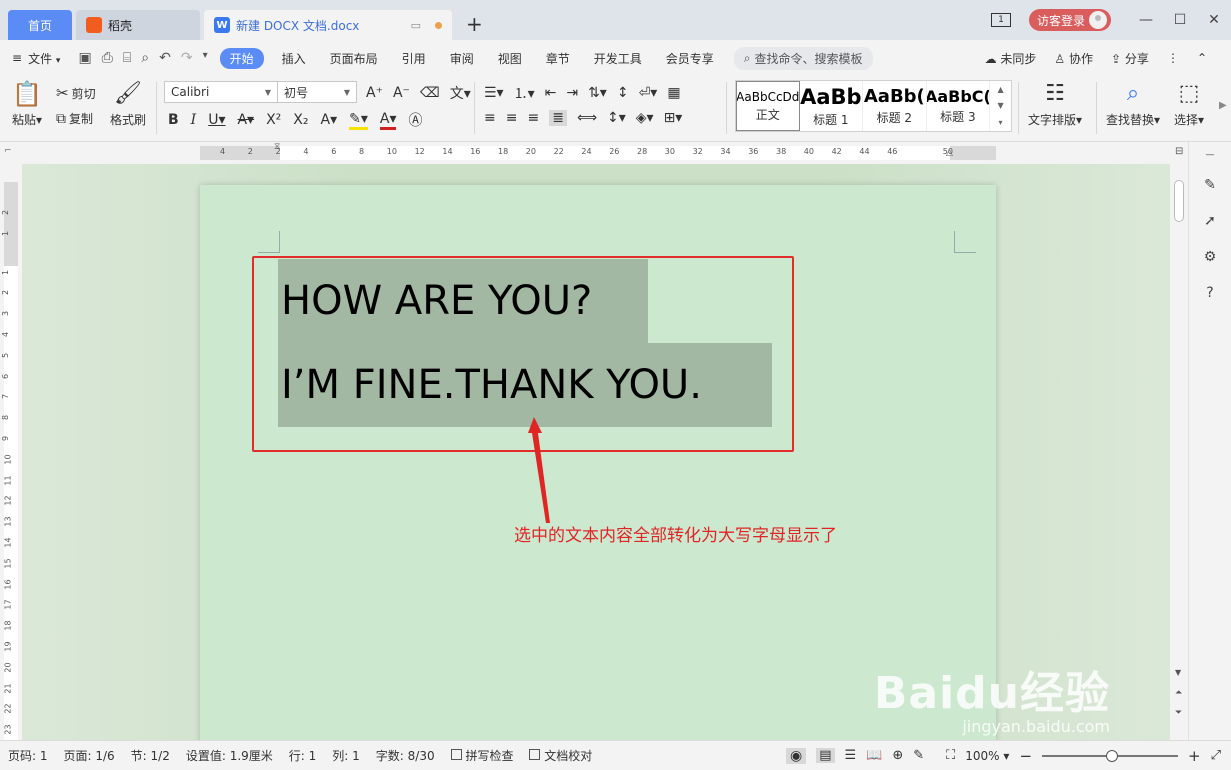  What do you see at coordinates (1025, 756) in the screenshot?
I see `zoom-out-button: −` at bounding box center [1025, 756].